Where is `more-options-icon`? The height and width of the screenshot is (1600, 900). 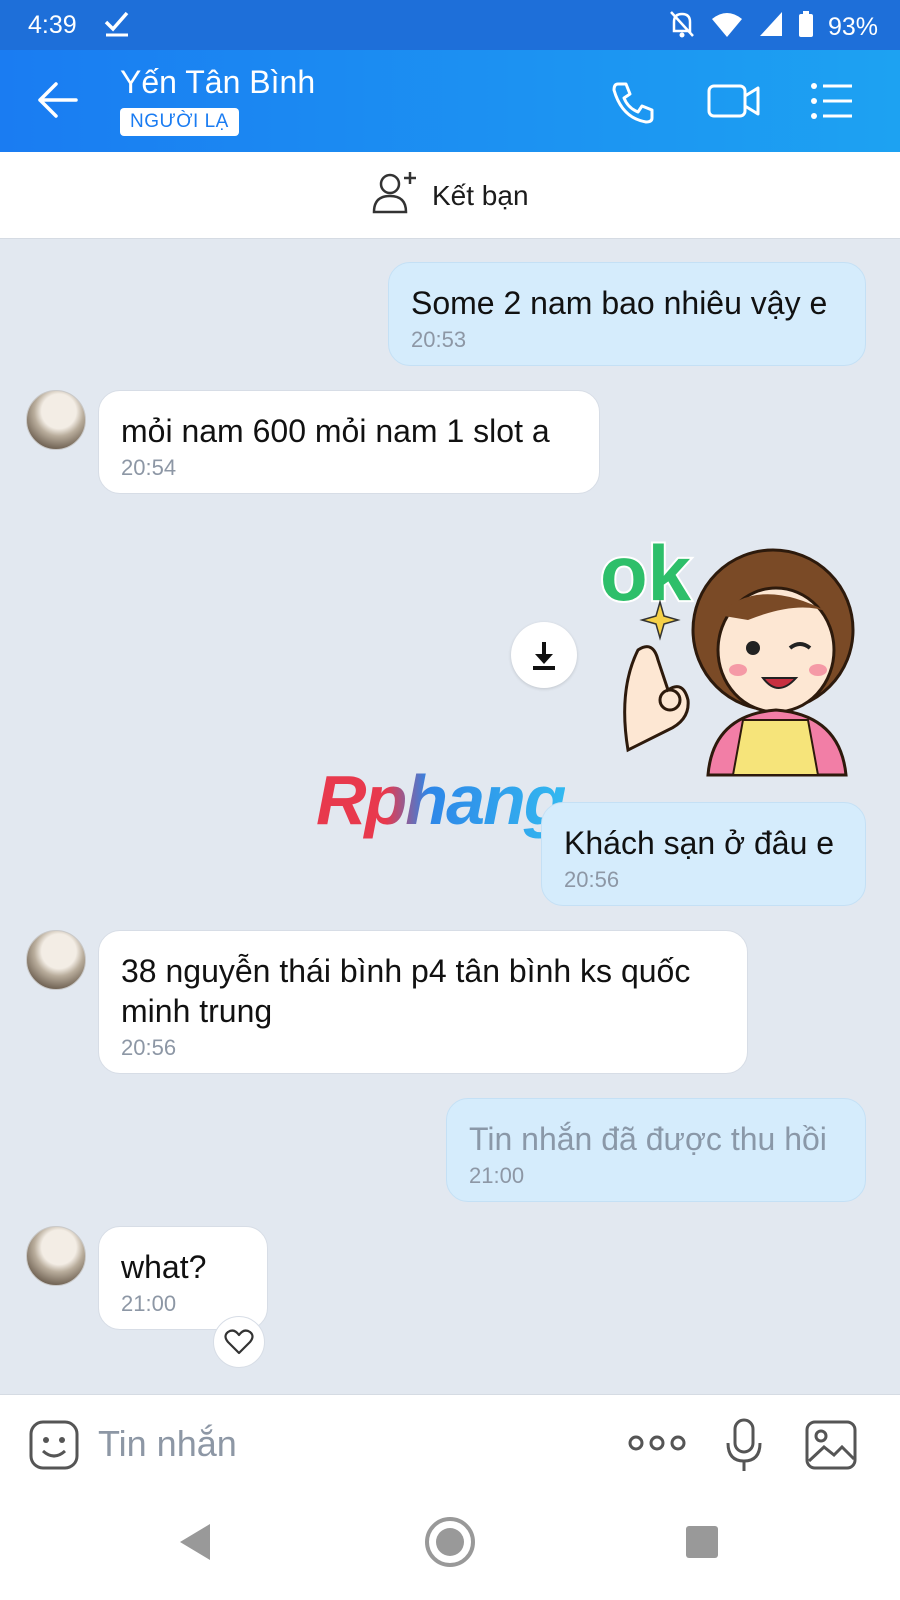 more-options-icon is located at coordinates (657, 1445).